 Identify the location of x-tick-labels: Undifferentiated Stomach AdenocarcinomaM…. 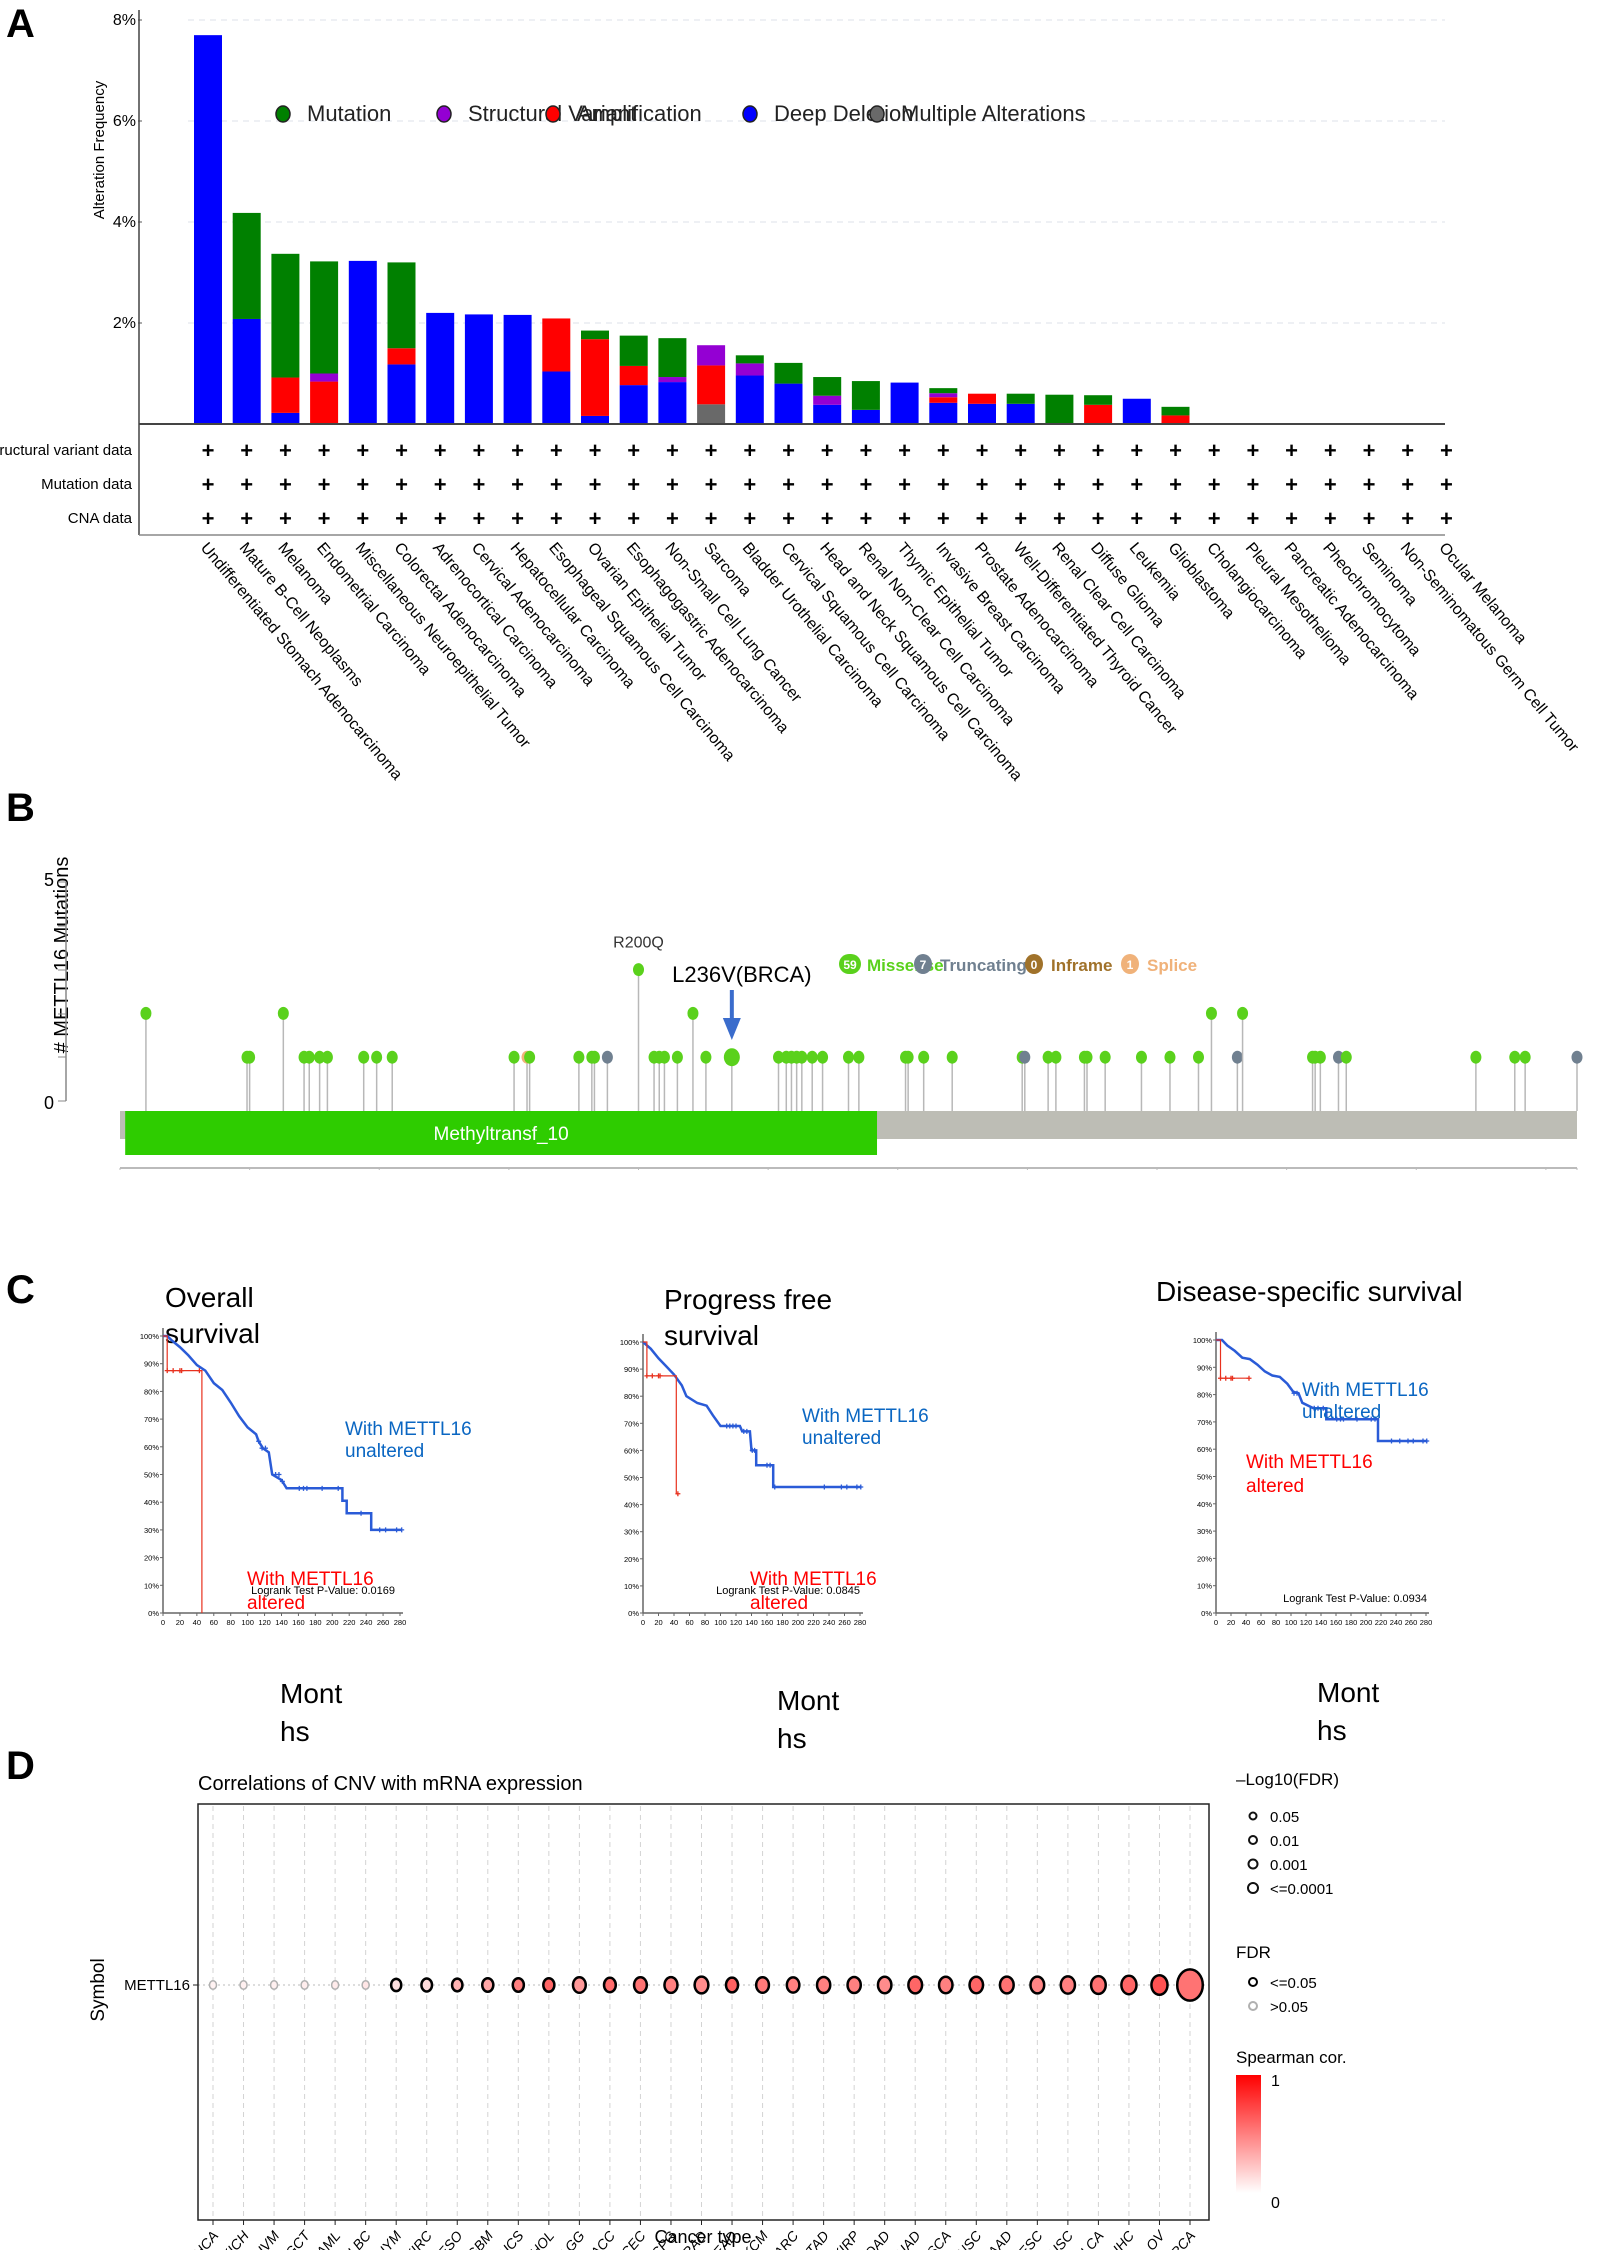
(889, 662).